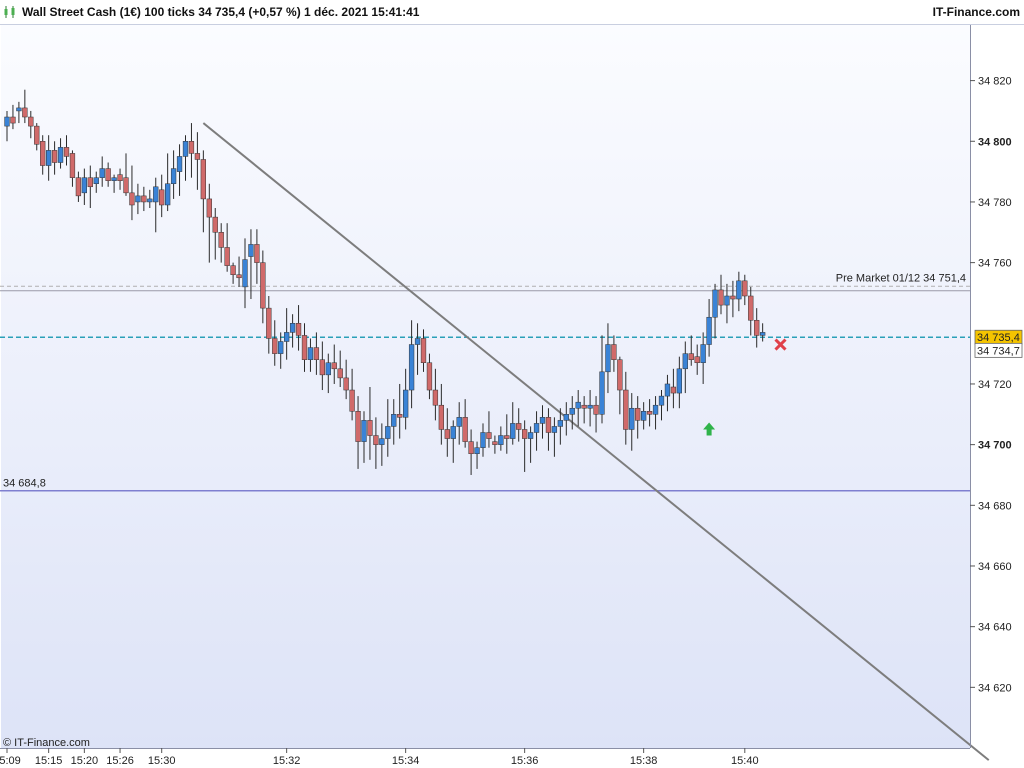  Describe the element at coordinates (406, 761) in the screenshot. I see `x-tick-label: 15:34` at that location.